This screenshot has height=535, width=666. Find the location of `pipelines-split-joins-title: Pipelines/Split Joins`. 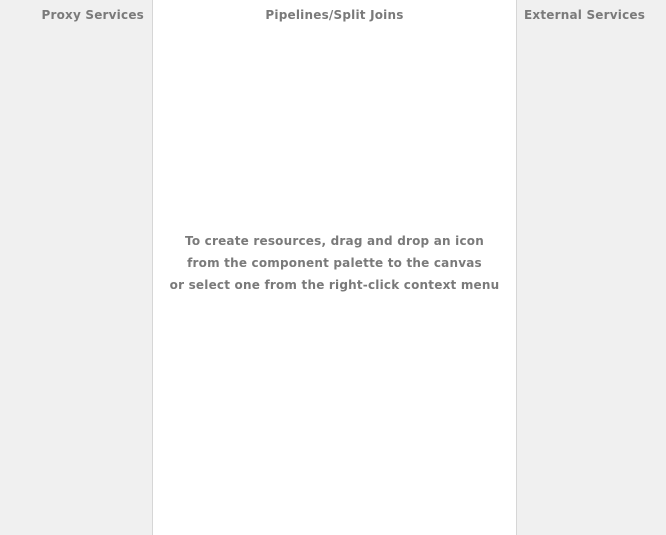

pipelines-split-joins-title: Pipelines/Split Joins is located at coordinates (334, 15).